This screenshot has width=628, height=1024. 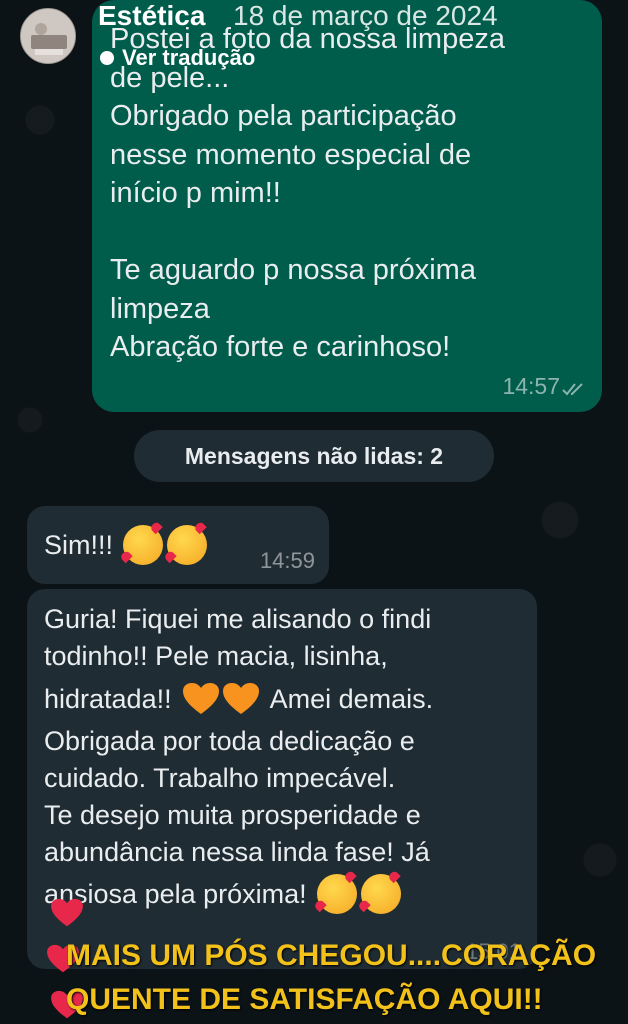 I want to click on bullet-icon, so click(x=107, y=58).